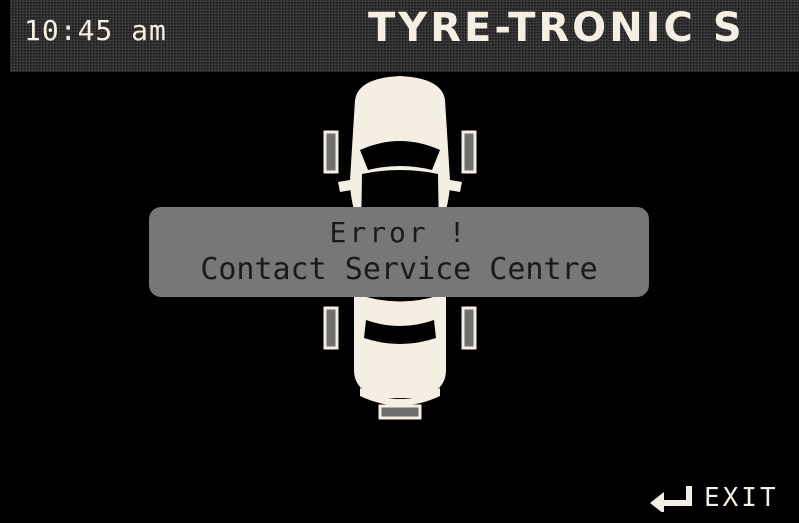  I want to click on header-bar: 10:45 am TYRE-TRONIC S, so click(404, 36).